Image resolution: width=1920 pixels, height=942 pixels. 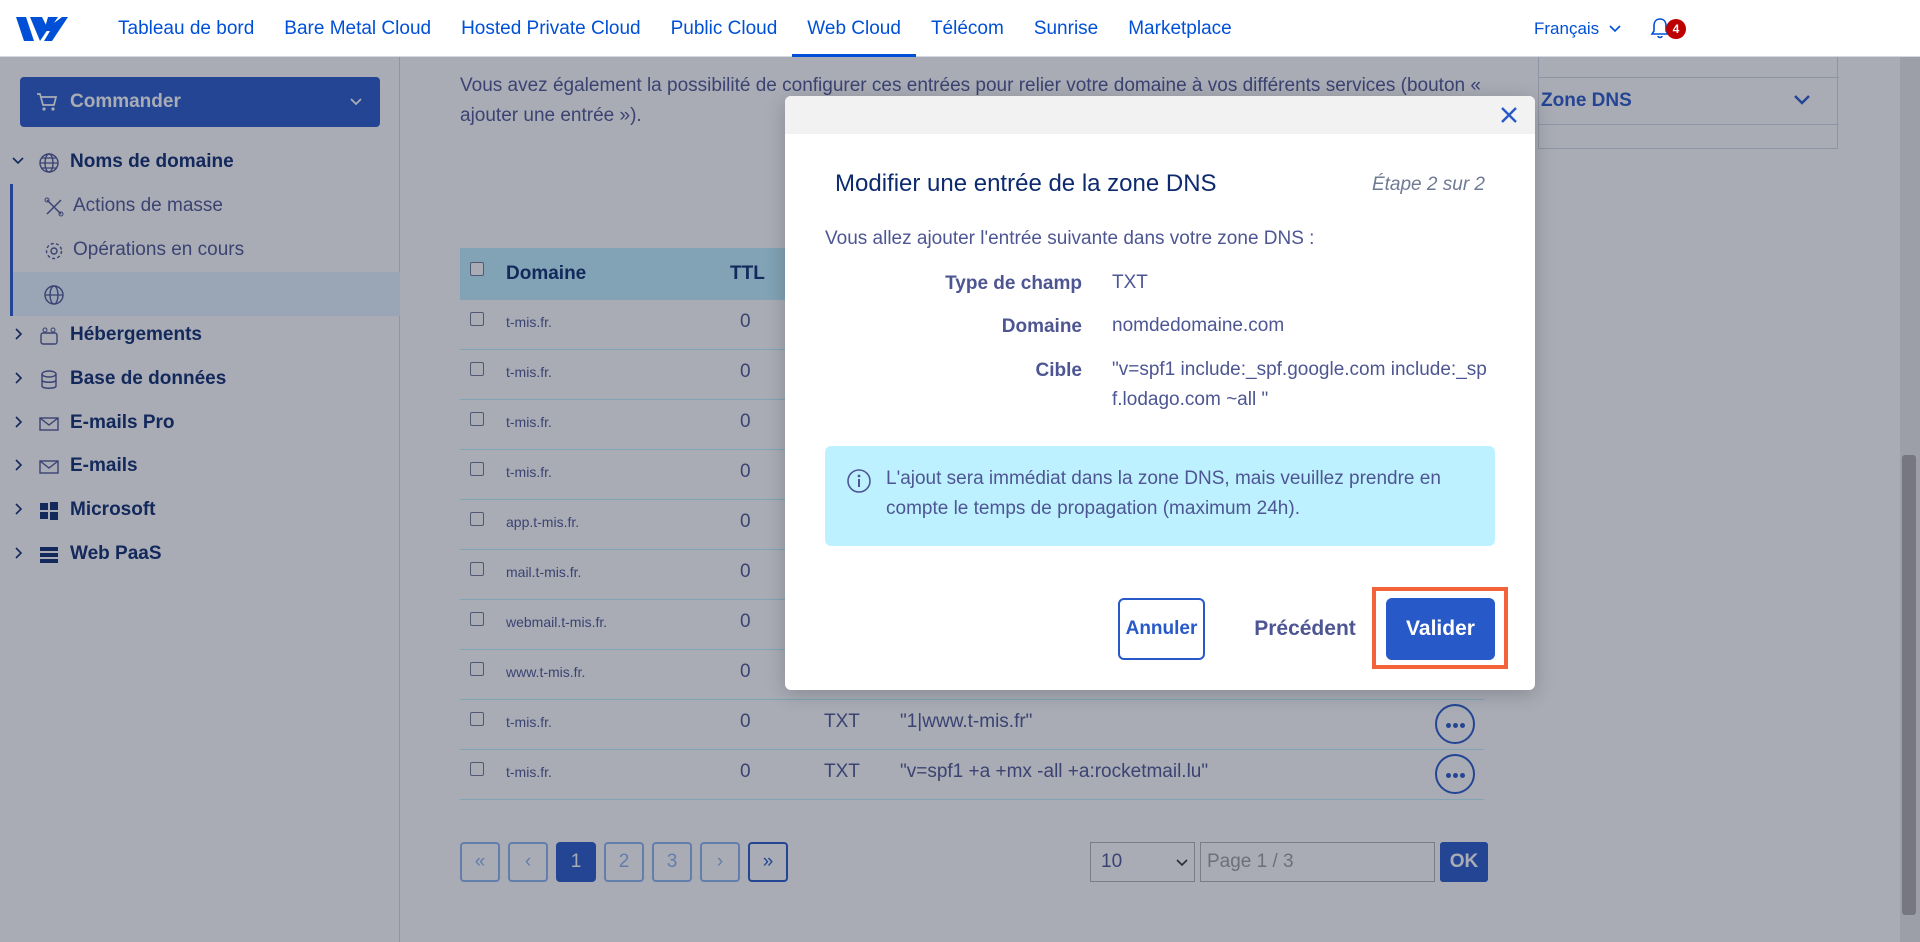 What do you see at coordinates (1130, 282) in the screenshot?
I see `field-type-value: TXT` at bounding box center [1130, 282].